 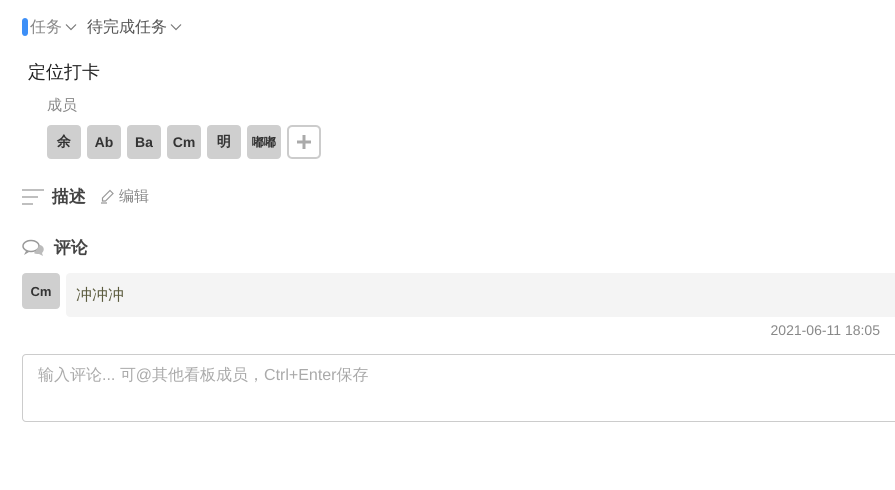 I want to click on plus-icon, so click(x=304, y=142).